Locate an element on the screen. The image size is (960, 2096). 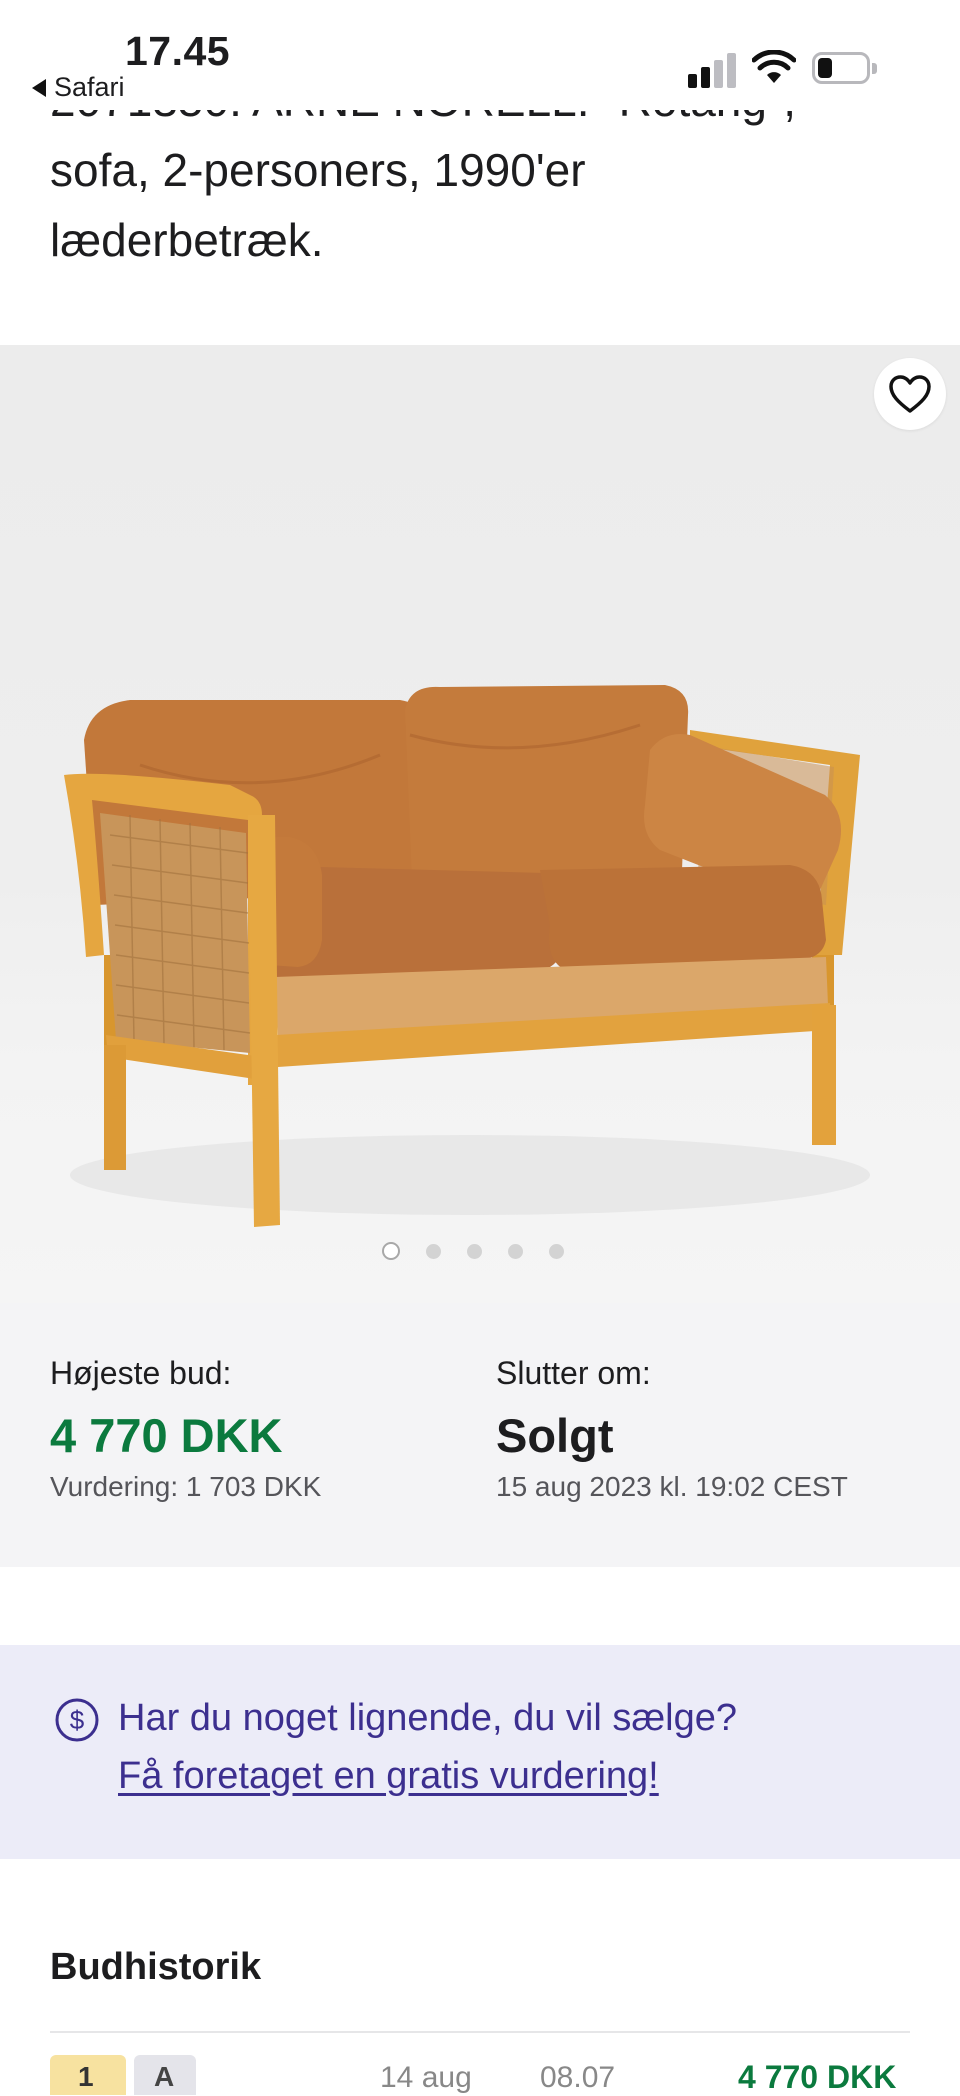
divider is located at coordinates (480, 2032).